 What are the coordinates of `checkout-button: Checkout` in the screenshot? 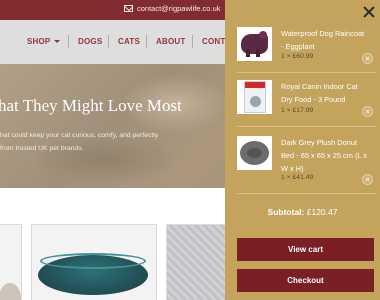 It's located at (305, 280).